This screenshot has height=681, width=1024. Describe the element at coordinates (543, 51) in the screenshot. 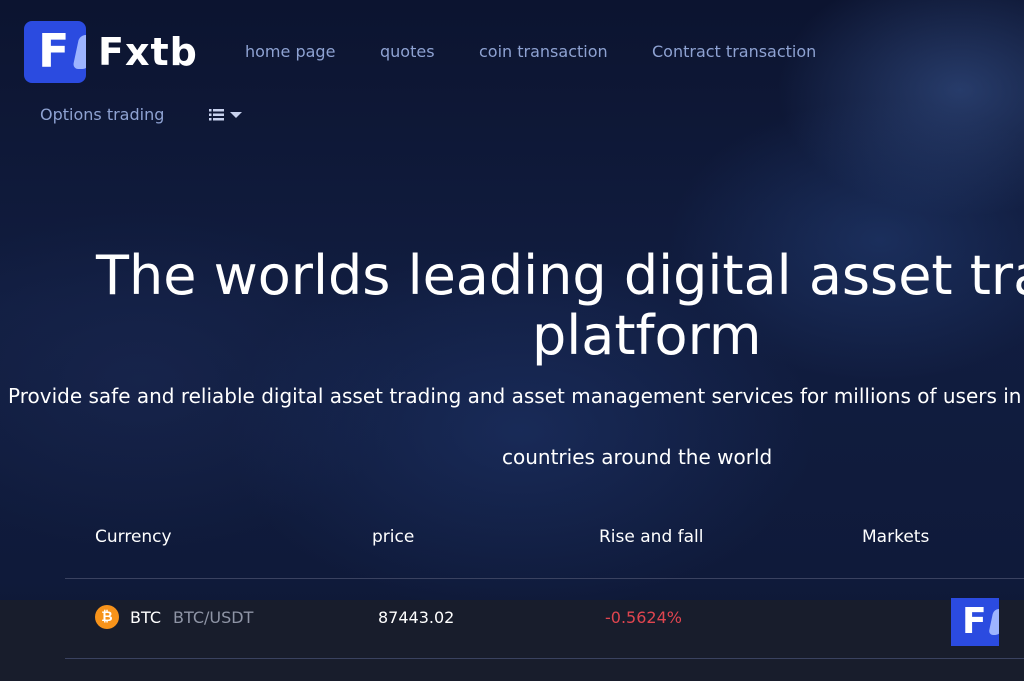

I see `nav-coin-transaction: coin transaction` at that location.